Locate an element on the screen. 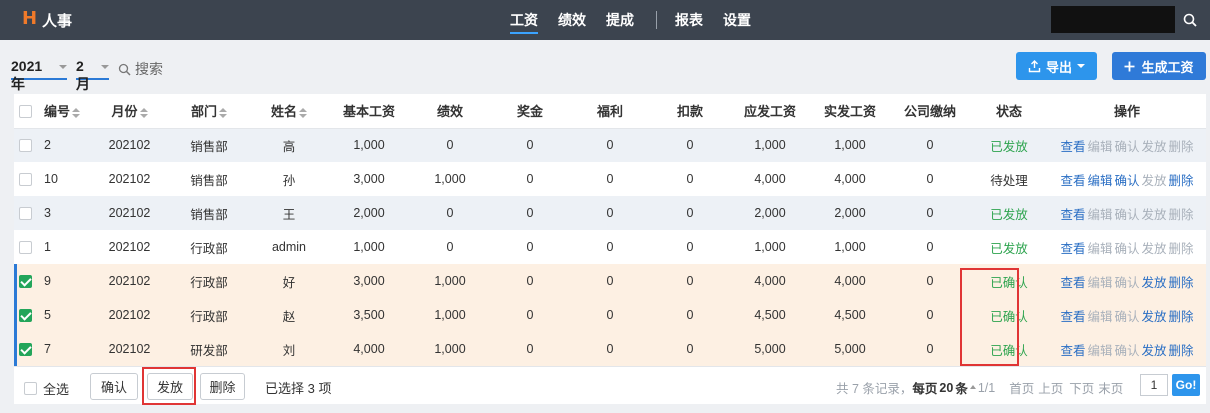  year-select: 2021年 is located at coordinates (39, 75).